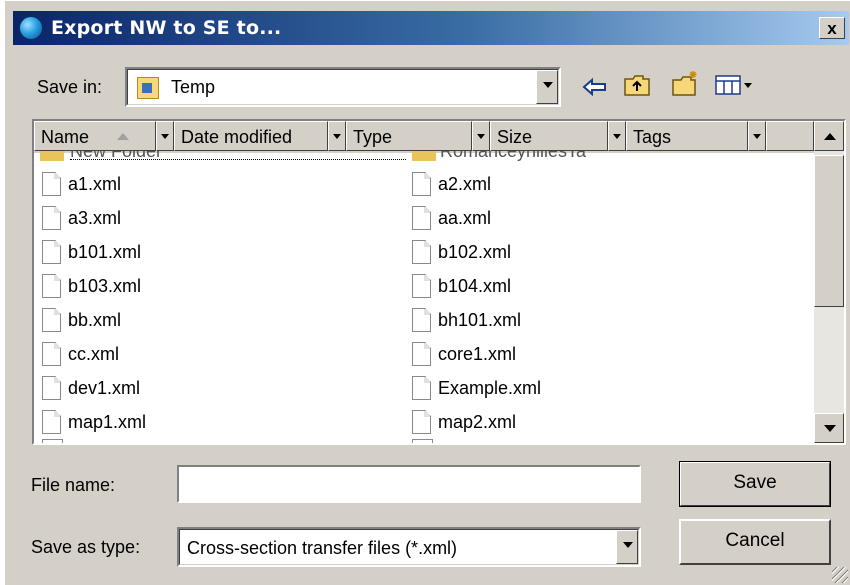  Describe the element at coordinates (840, 575) in the screenshot. I see `resize-grip` at that location.